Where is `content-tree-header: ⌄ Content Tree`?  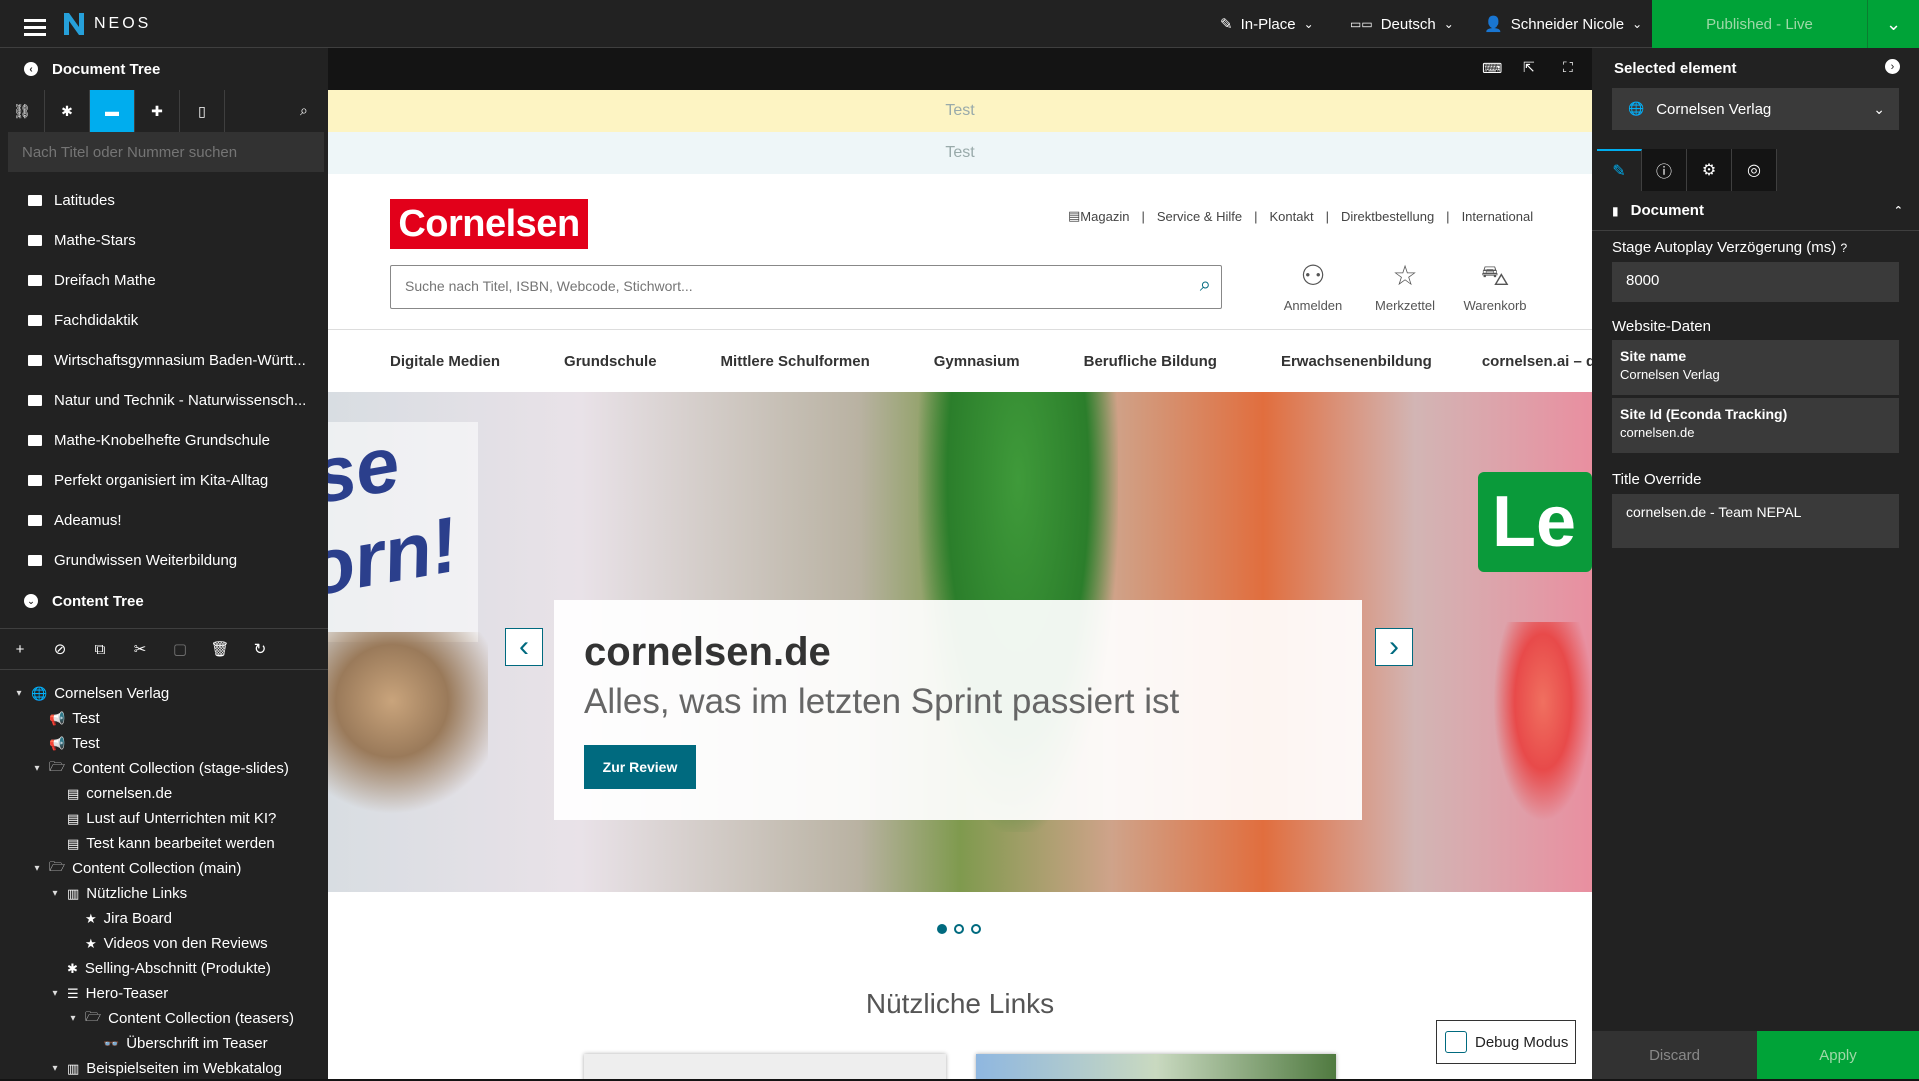
content-tree-header: ⌄ Content Tree is located at coordinates (164, 601).